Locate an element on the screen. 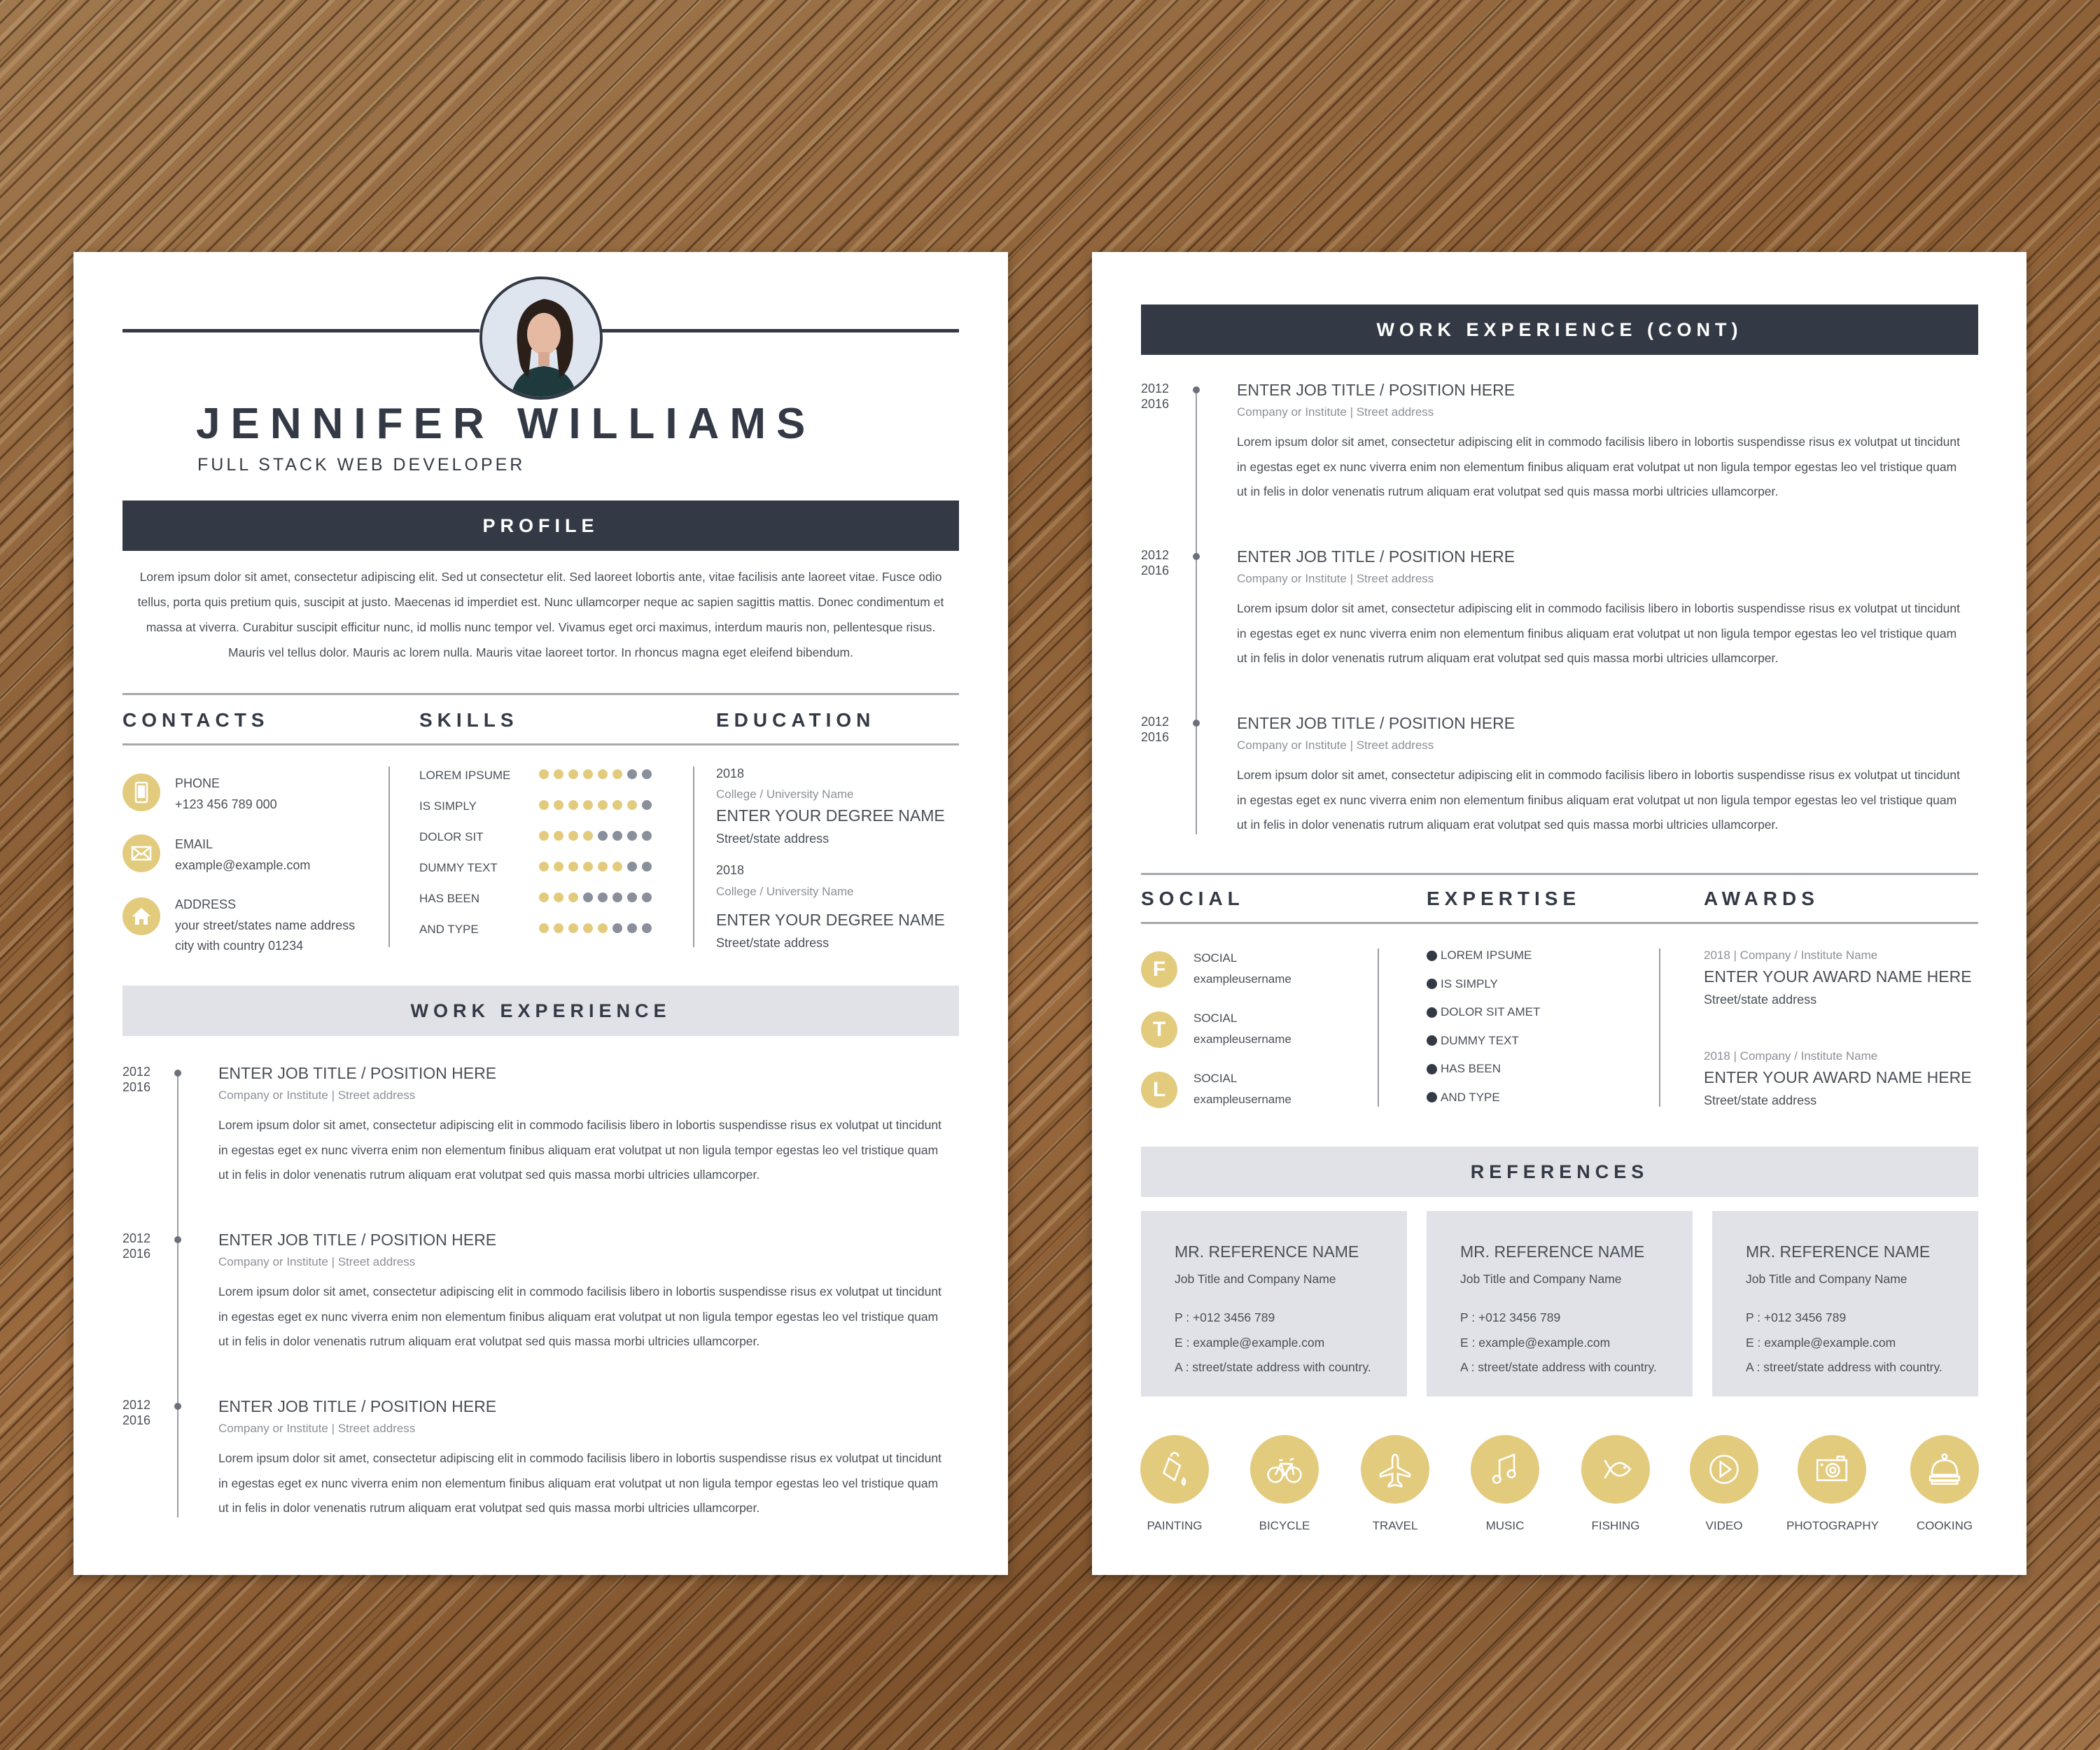 This screenshot has height=1750, width=2100. hobby-label: TRAVEL is located at coordinates (1395, 1525).